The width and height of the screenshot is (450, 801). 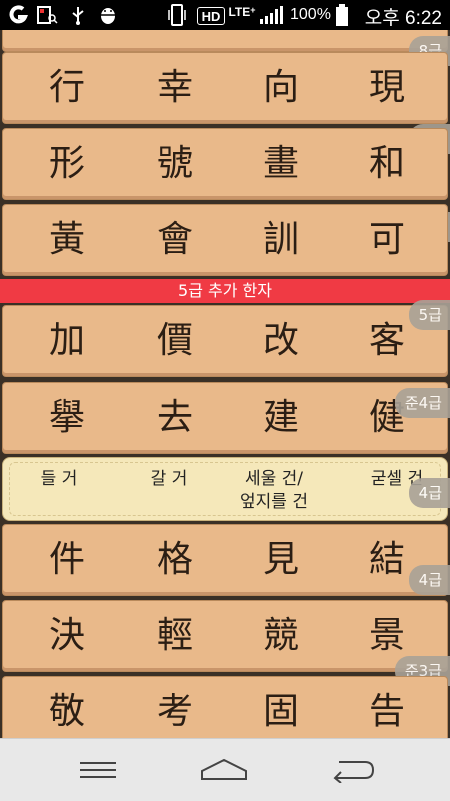 I want to click on hanja-char: 價, so click(x=175, y=341).